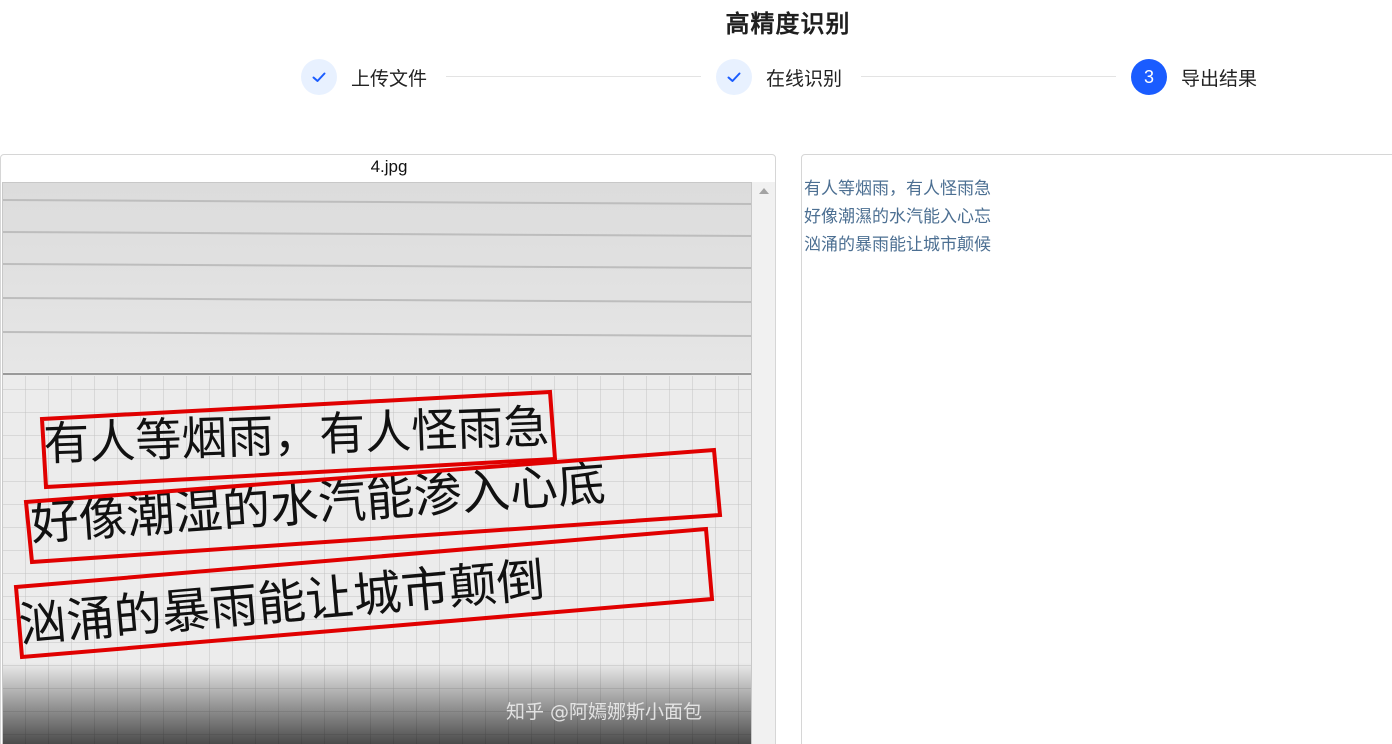  I want to click on step-1-check-icon, so click(319, 77).